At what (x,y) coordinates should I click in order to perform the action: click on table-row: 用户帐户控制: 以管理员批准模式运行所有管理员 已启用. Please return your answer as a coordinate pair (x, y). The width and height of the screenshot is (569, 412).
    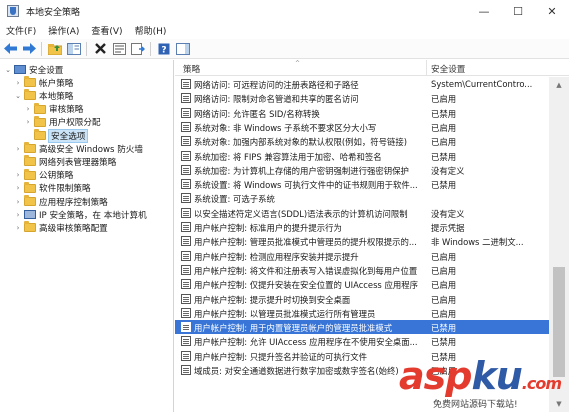
    Looking at the image, I should click on (362, 313).